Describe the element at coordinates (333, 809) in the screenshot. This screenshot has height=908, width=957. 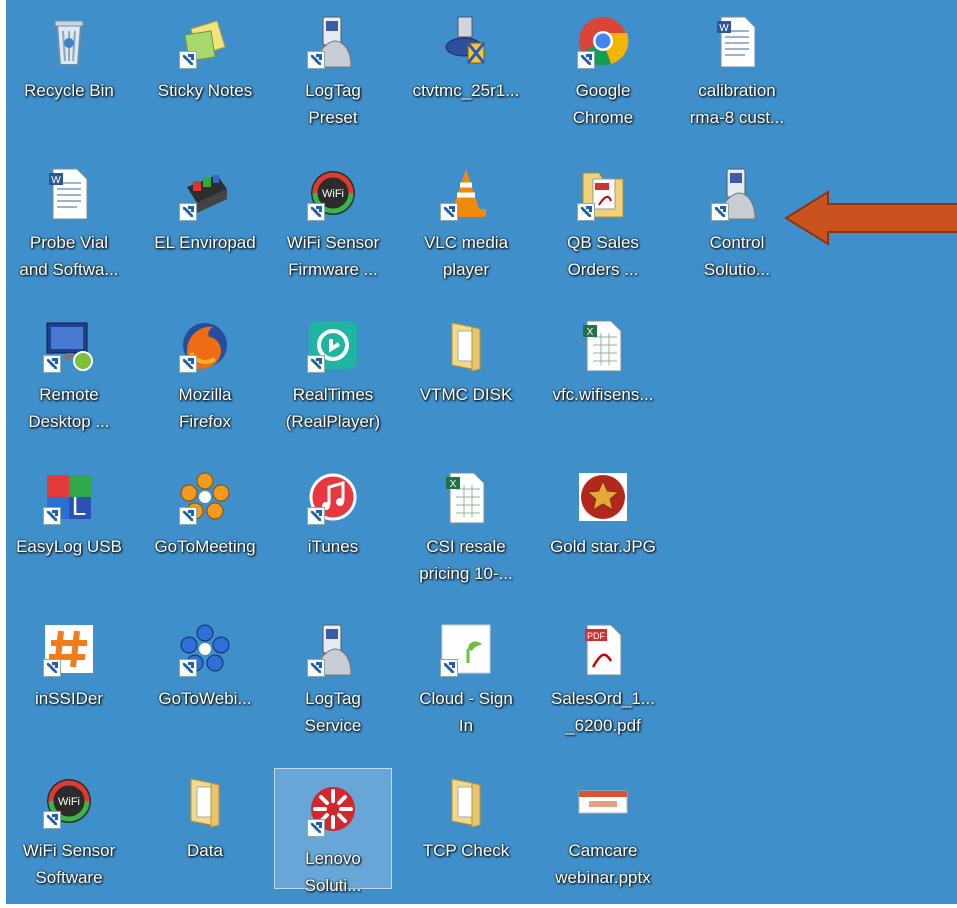
I see `lenovo-solutions-icon` at that location.